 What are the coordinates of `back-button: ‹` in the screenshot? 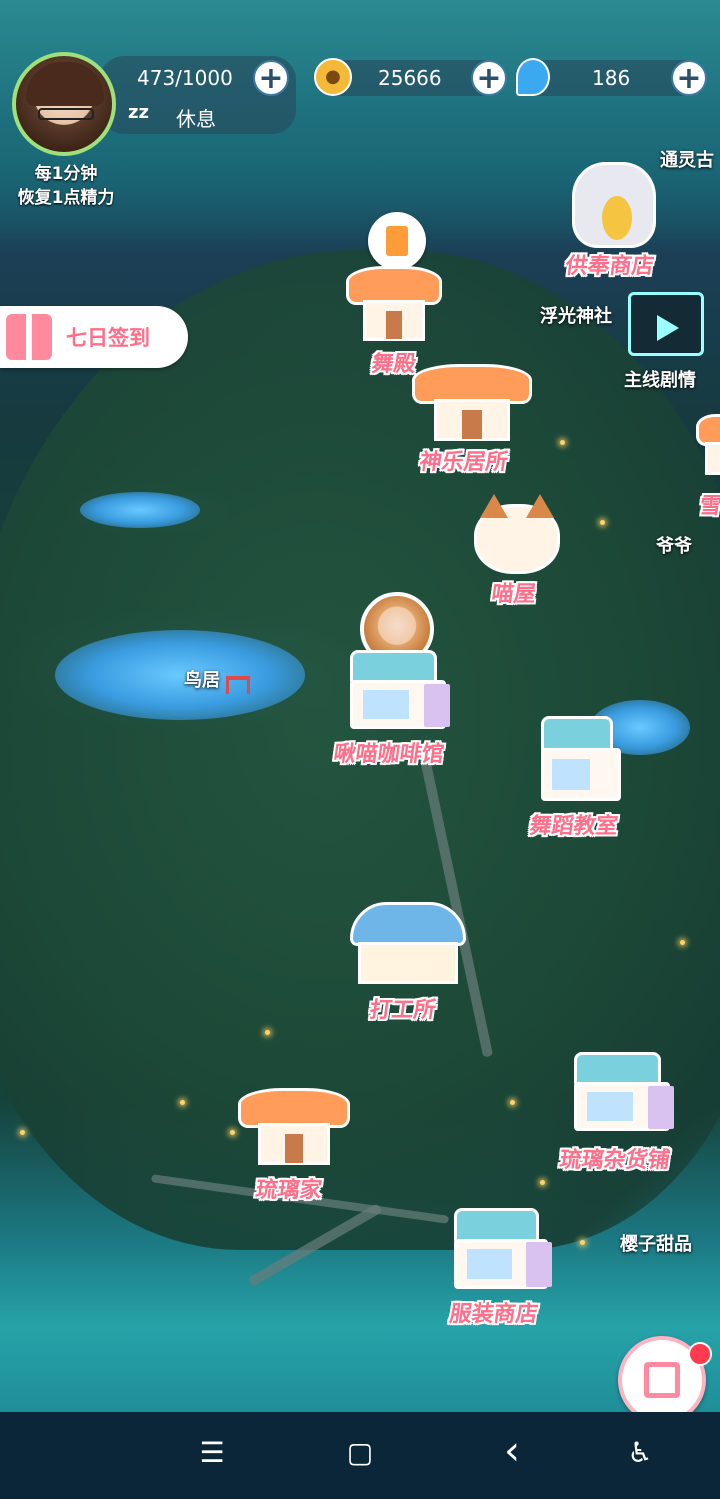 It's located at (512, 1451).